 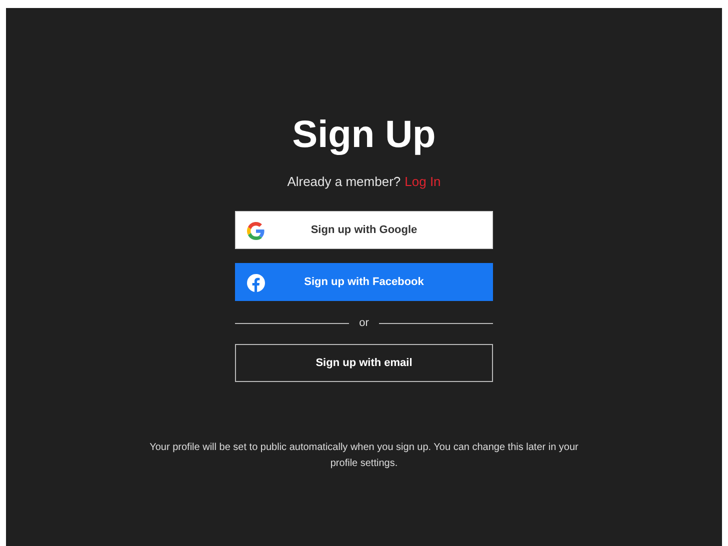 I want to click on google-signup-button: Sign up with Google, so click(x=364, y=230).